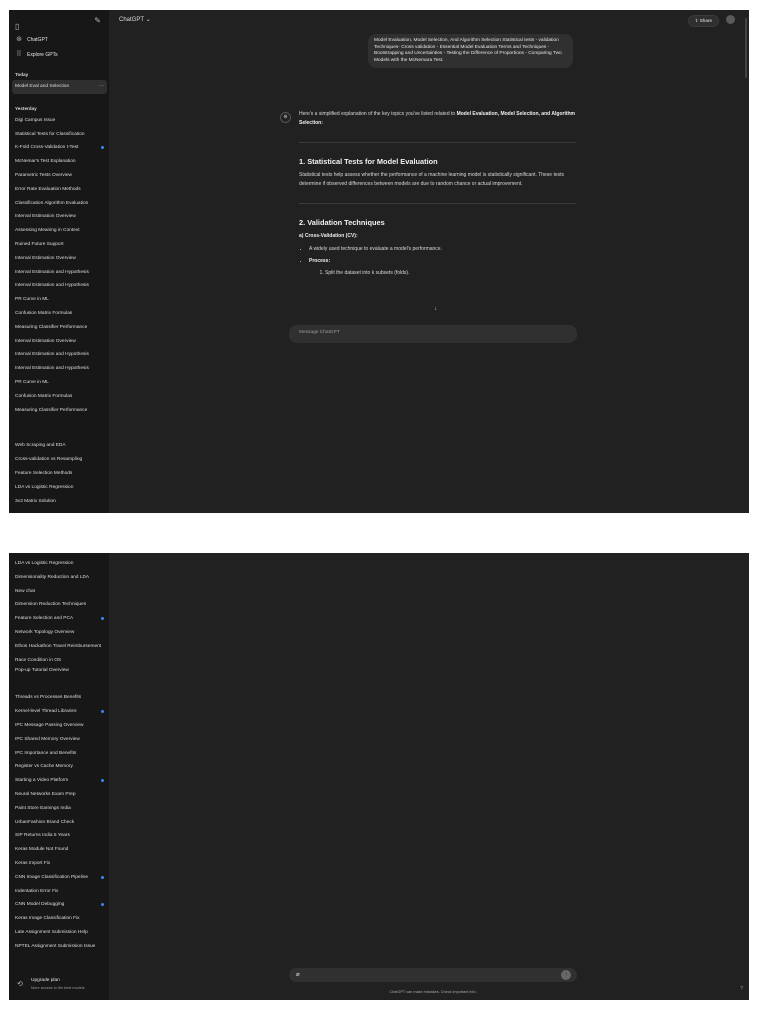 Image resolution: width=768 pixels, height=1024 pixels. I want to click on help-icon: ?, so click(741, 989).